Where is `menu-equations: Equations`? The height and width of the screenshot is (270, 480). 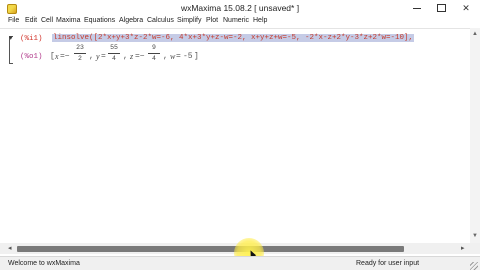
menu-equations: Equations is located at coordinates (99, 20).